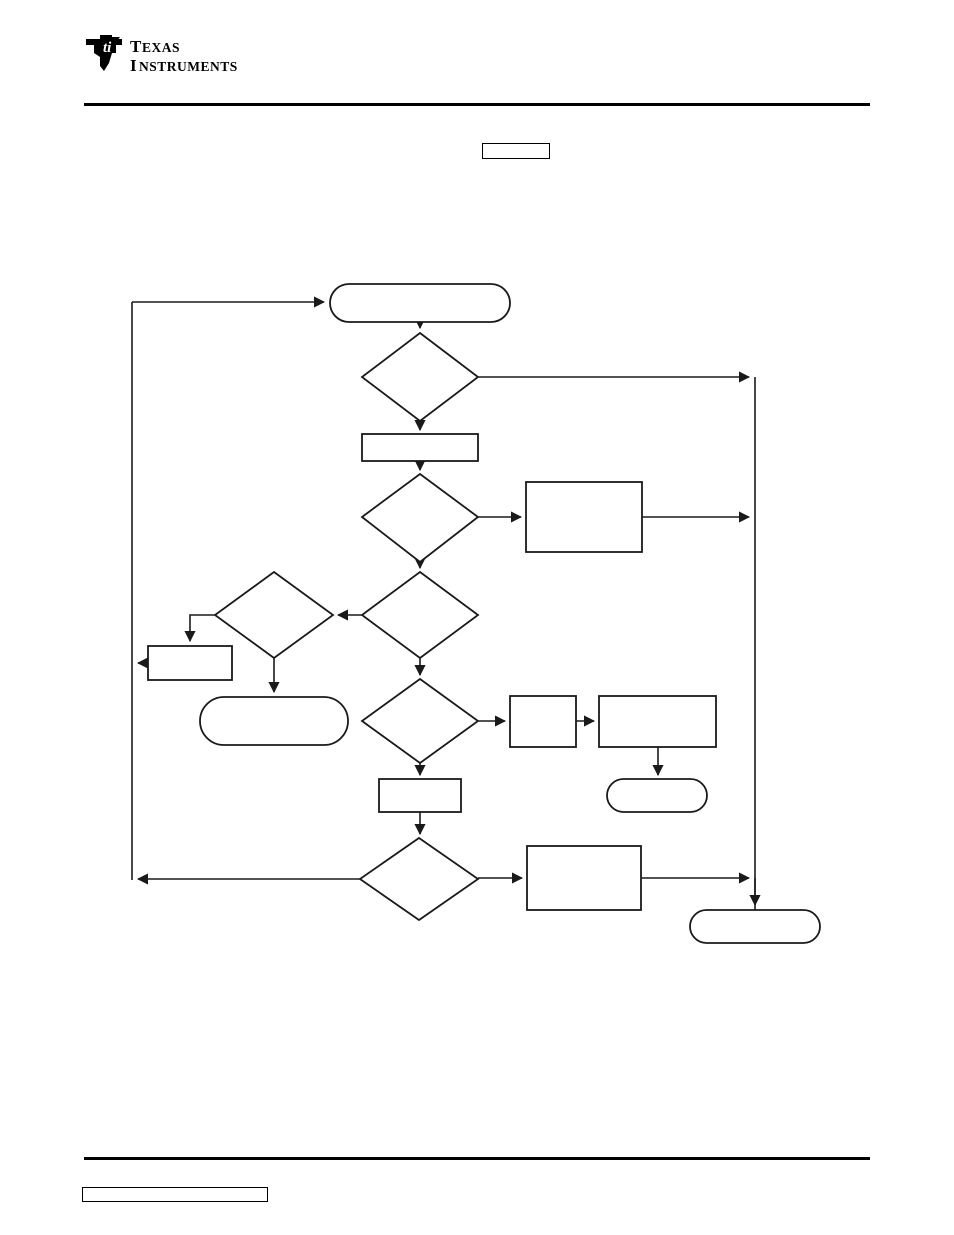 The height and width of the screenshot is (1235, 954). What do you see at coordinates (199, 628) in the screenshot?
I see `edge-n7-to-n8` at bounding box center [199, 628].